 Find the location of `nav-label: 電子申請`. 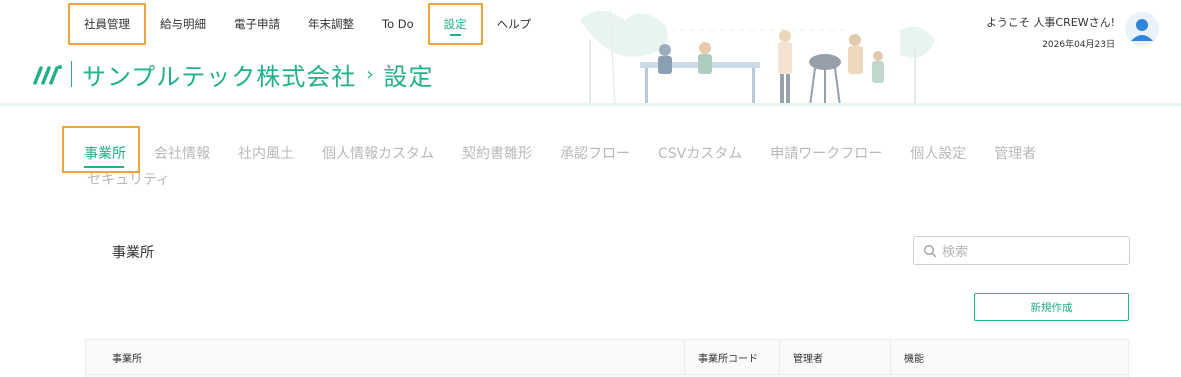

nav-label: 電子申請 is located at coordinates (257, 24).